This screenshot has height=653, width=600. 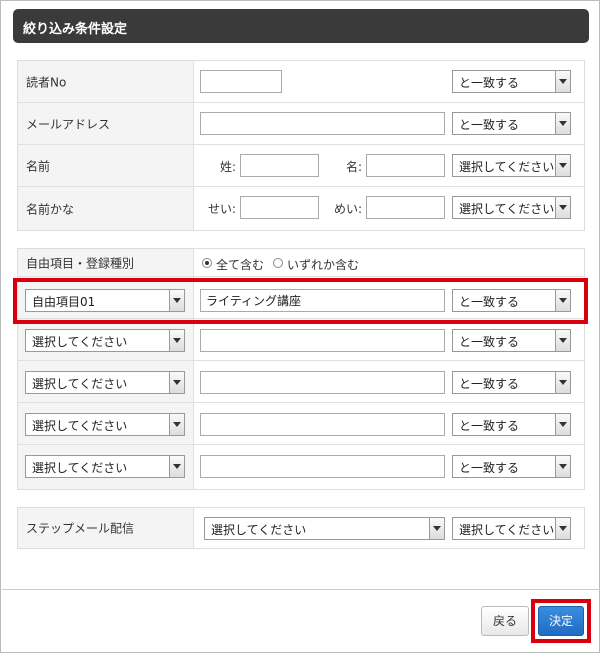 What do you see at coordinates (46, 82) in the screenshot?
I see `reader-no-label: 読者No` at bounding box center [46, 82].